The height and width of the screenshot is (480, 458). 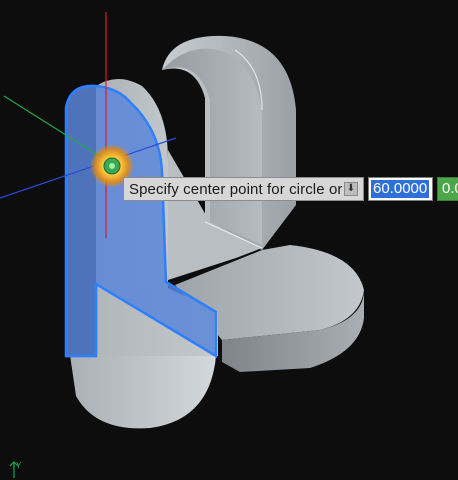 I want to click on second-coordinate-input: 0.0, so click(x=447, y=189).